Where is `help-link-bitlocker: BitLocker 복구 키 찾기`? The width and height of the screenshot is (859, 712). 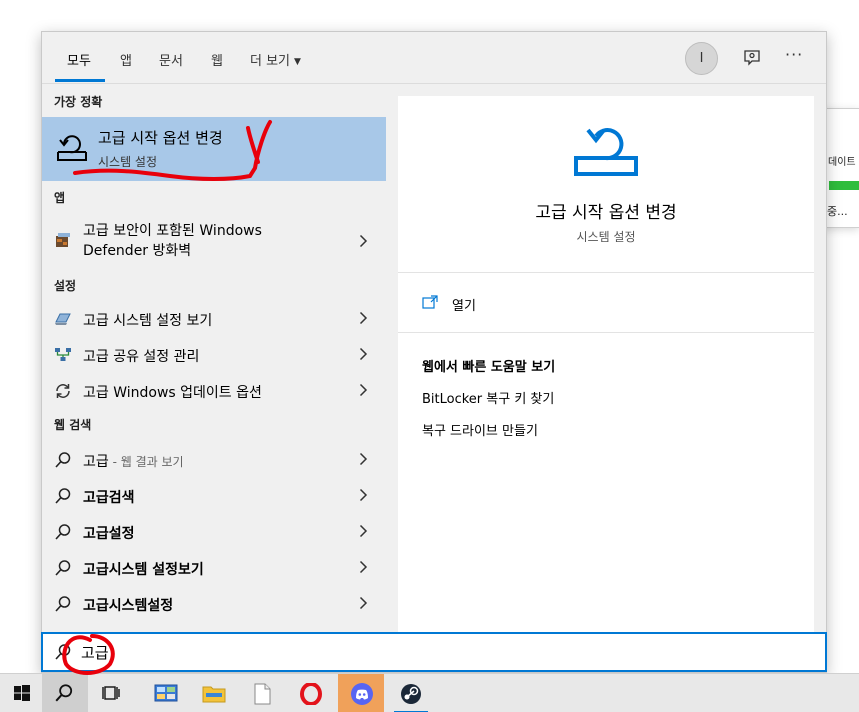
help-link-bitlocker: BitLocker 복구 키 찾기 is located at coordinates (488, 397).